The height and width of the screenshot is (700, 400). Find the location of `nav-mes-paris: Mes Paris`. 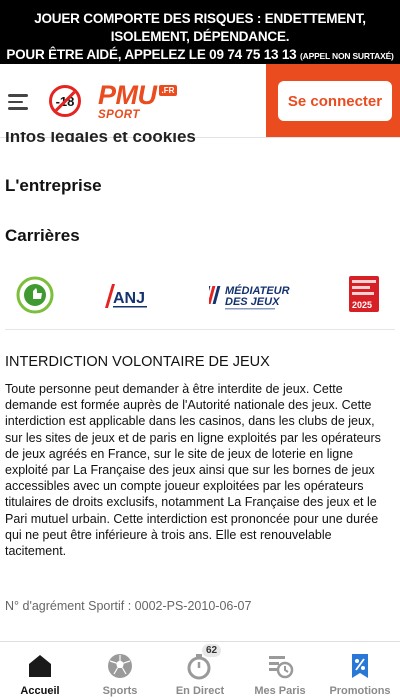

nav-mes-paris: Mes Paris is located at coordinates (280, 671).